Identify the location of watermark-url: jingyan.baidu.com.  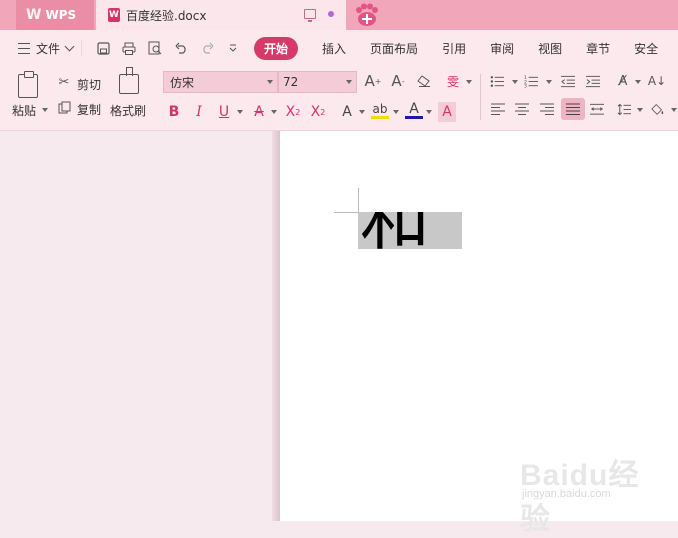
(566, 494).